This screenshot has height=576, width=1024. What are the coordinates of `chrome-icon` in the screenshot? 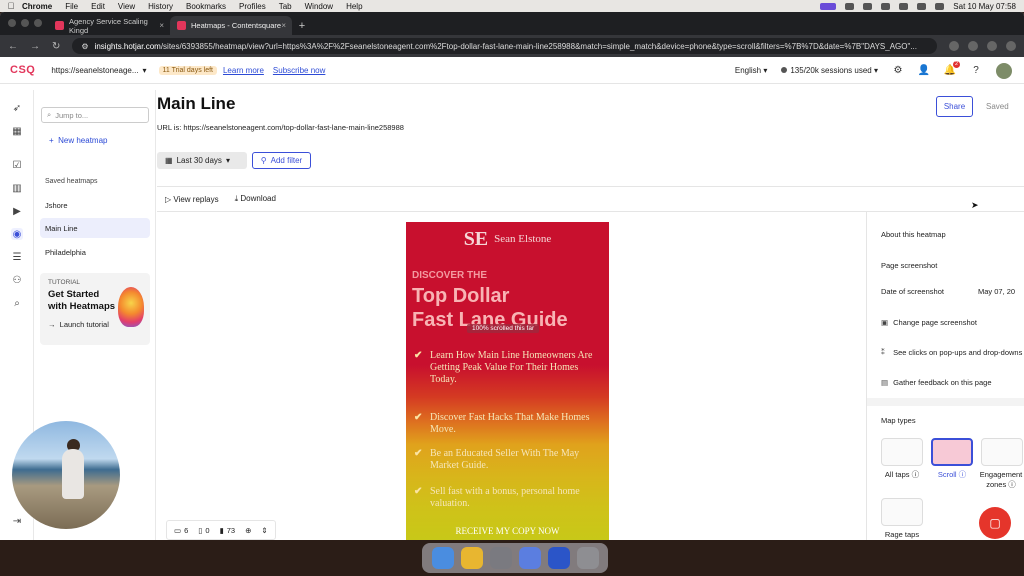 It's located at (471, 558).